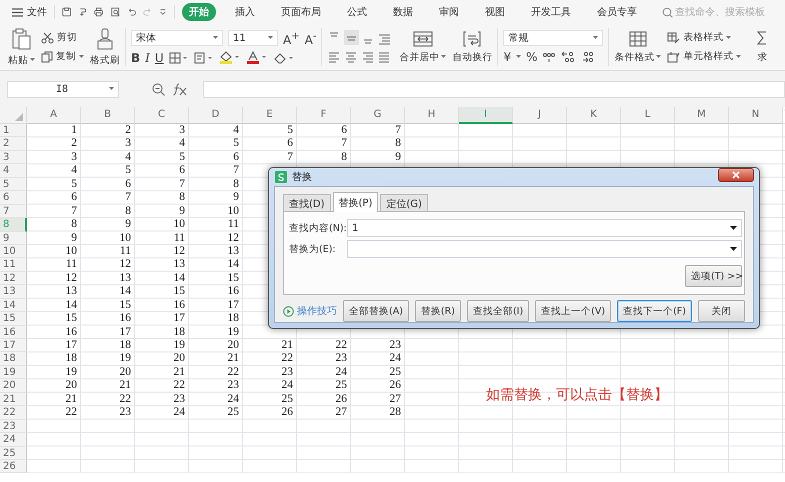  I want to click on ribbon-tab: 公式, so click(357, 12).